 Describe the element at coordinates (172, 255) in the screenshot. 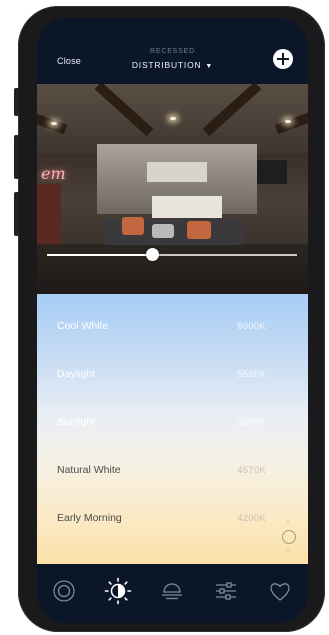

I see `intensity-slider-track` at that location.